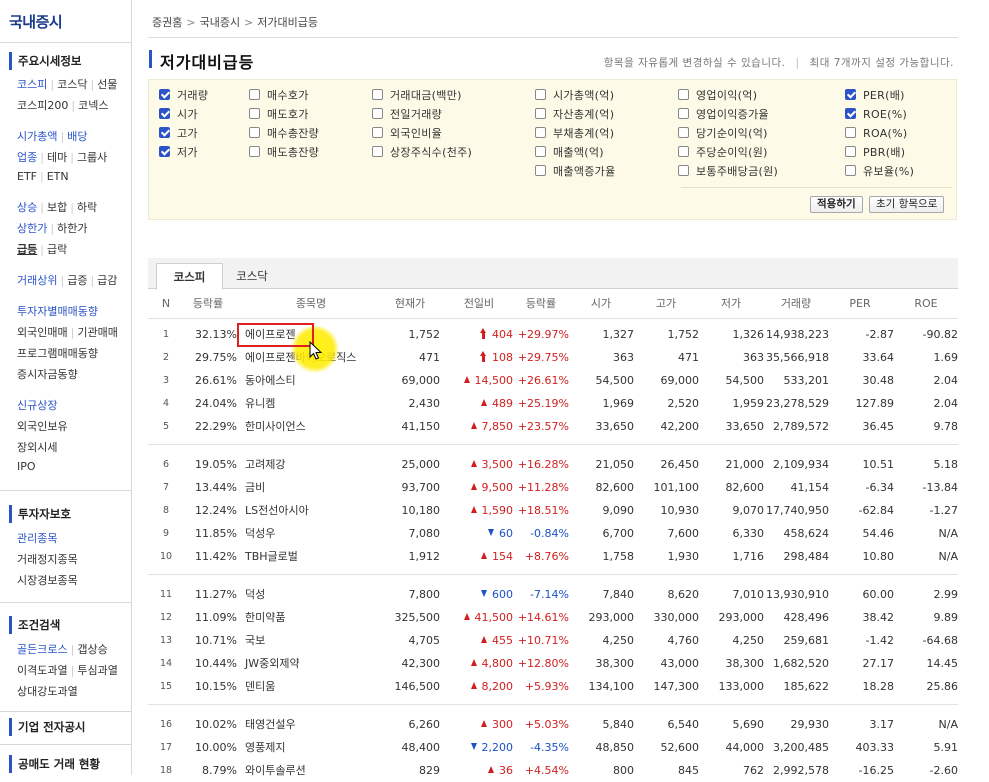 The height and width of the screenshot is (782, 989). What do you see at coordinates (885, 133) in the screenshot?
I see `option-label: ROA(%)` at bounding box center [885, 133].